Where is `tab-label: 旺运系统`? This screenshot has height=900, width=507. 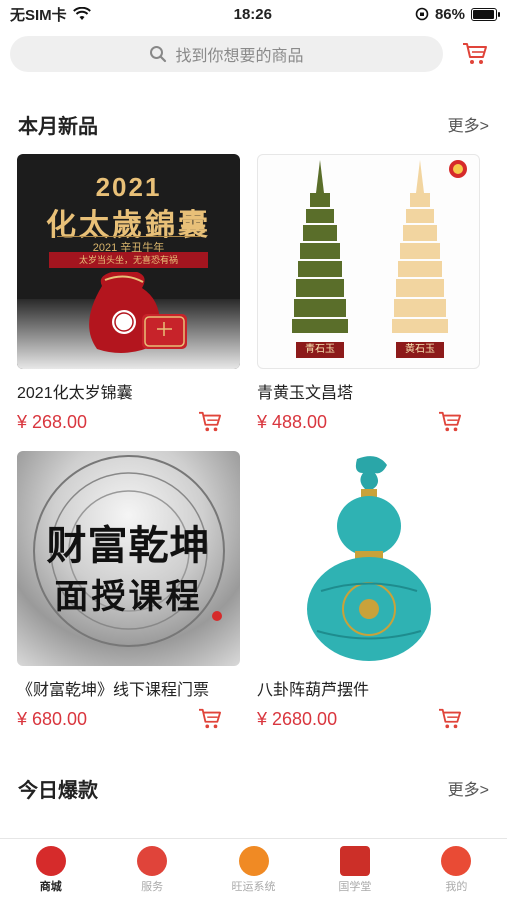 tab-label: 旺运系统 is located at coordinates (253, 887).